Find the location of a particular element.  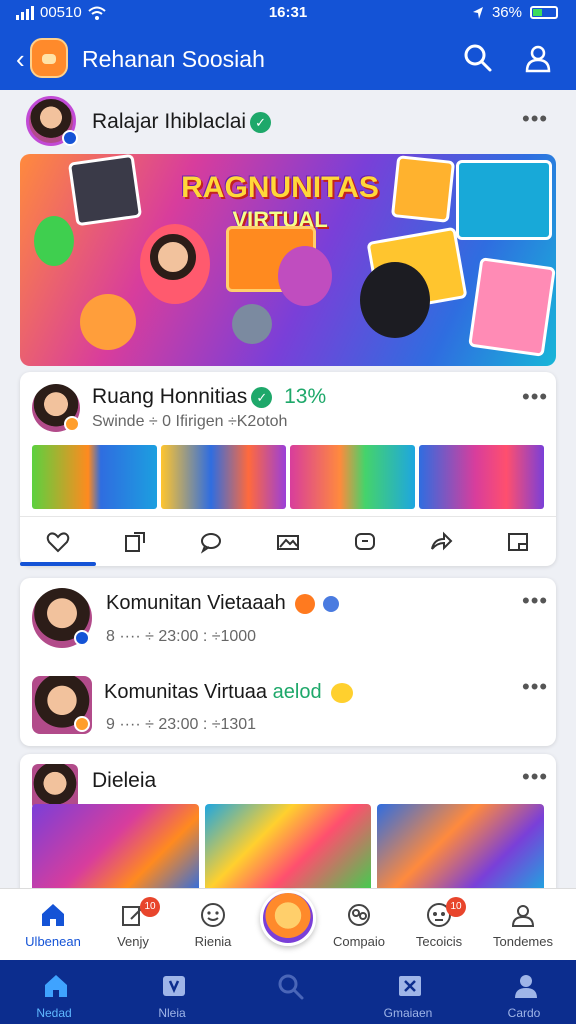

character-girl-2-illustration is located at coordinates (305, 276).